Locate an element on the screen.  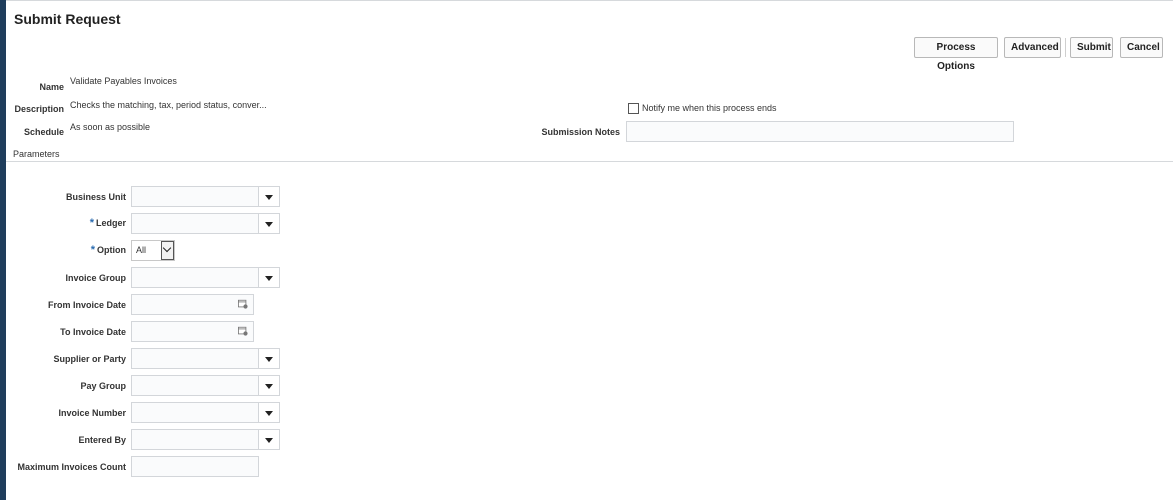
supplier-or-party-label: Supplier or Party is located at coordinates (89, 359).